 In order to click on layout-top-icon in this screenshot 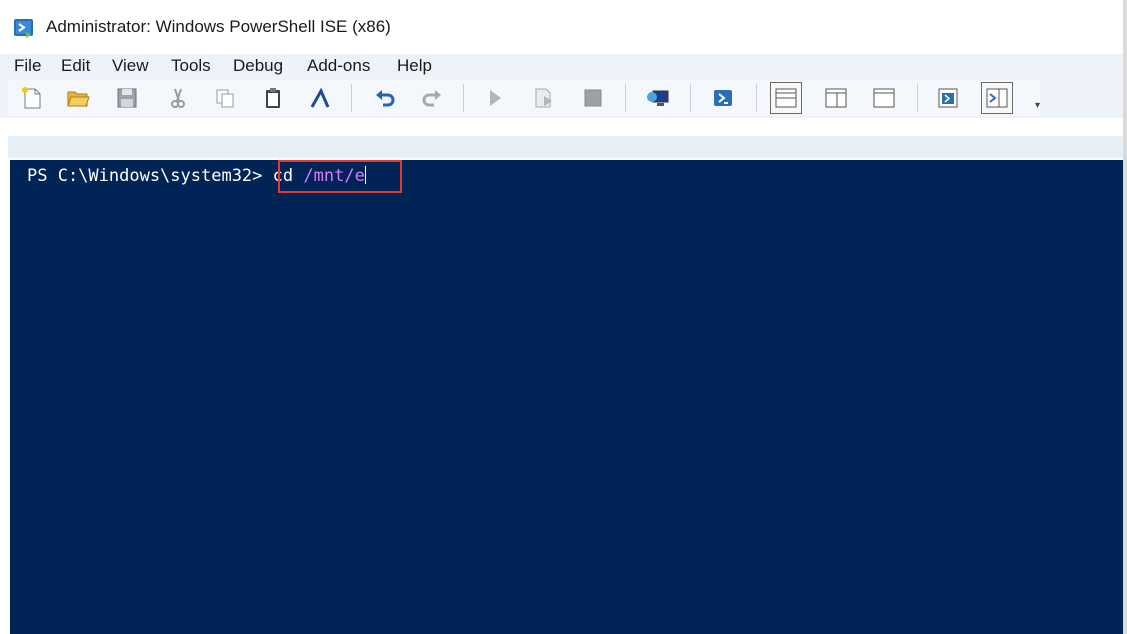, I will do `click(786, 98)`.